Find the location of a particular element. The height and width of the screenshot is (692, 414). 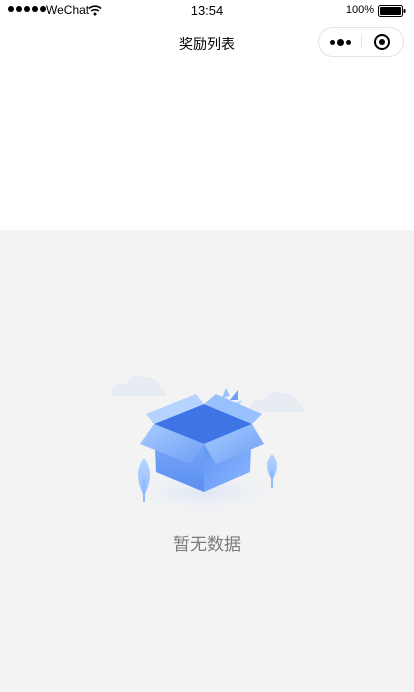

mini-program-capsule is located at coordinates (361, 42).